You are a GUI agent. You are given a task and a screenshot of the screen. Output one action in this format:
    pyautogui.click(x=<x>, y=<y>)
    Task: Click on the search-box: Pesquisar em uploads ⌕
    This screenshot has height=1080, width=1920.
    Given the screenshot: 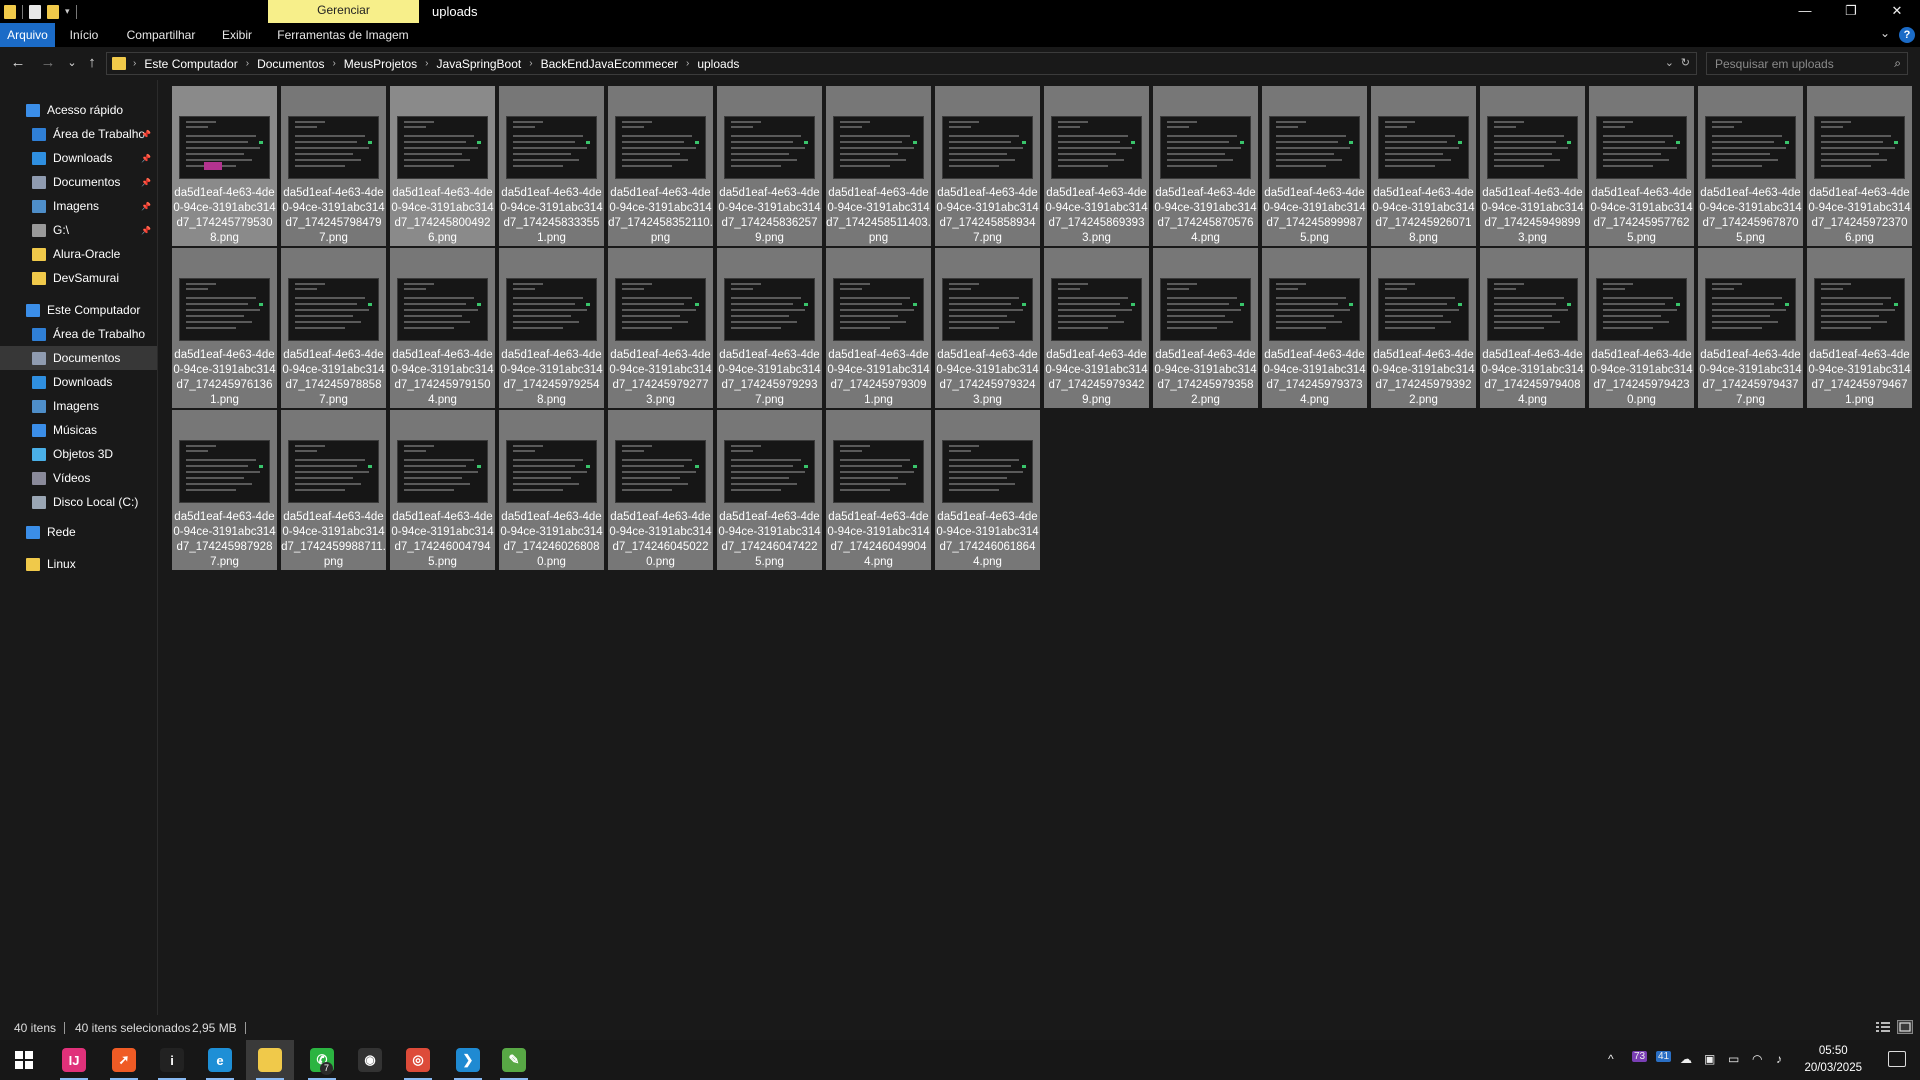 What is the action you would take?
    pyautogui.click(x=1807, y=63)
    